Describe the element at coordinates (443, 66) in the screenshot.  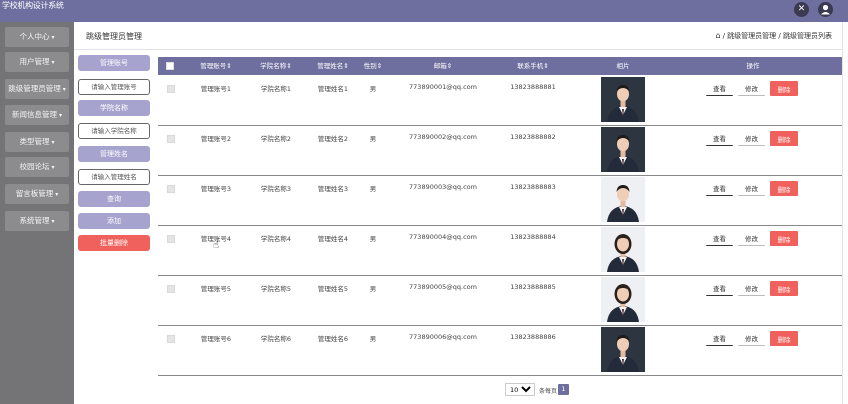
I see `column-header-email: 邮箱⇕` at that location.